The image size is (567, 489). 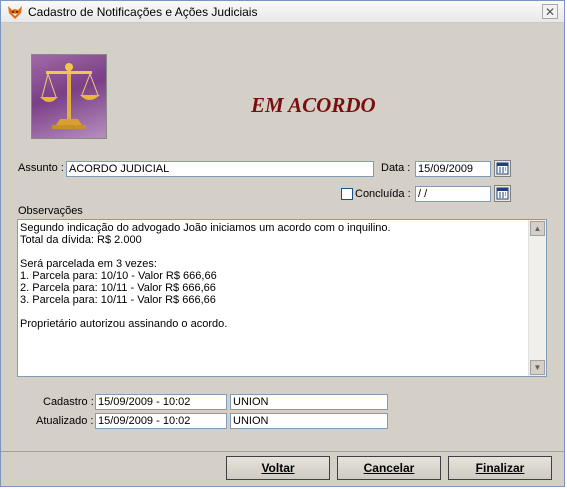 I want to click on arrow-up-icon: ▲, so click(x=537, y=228).